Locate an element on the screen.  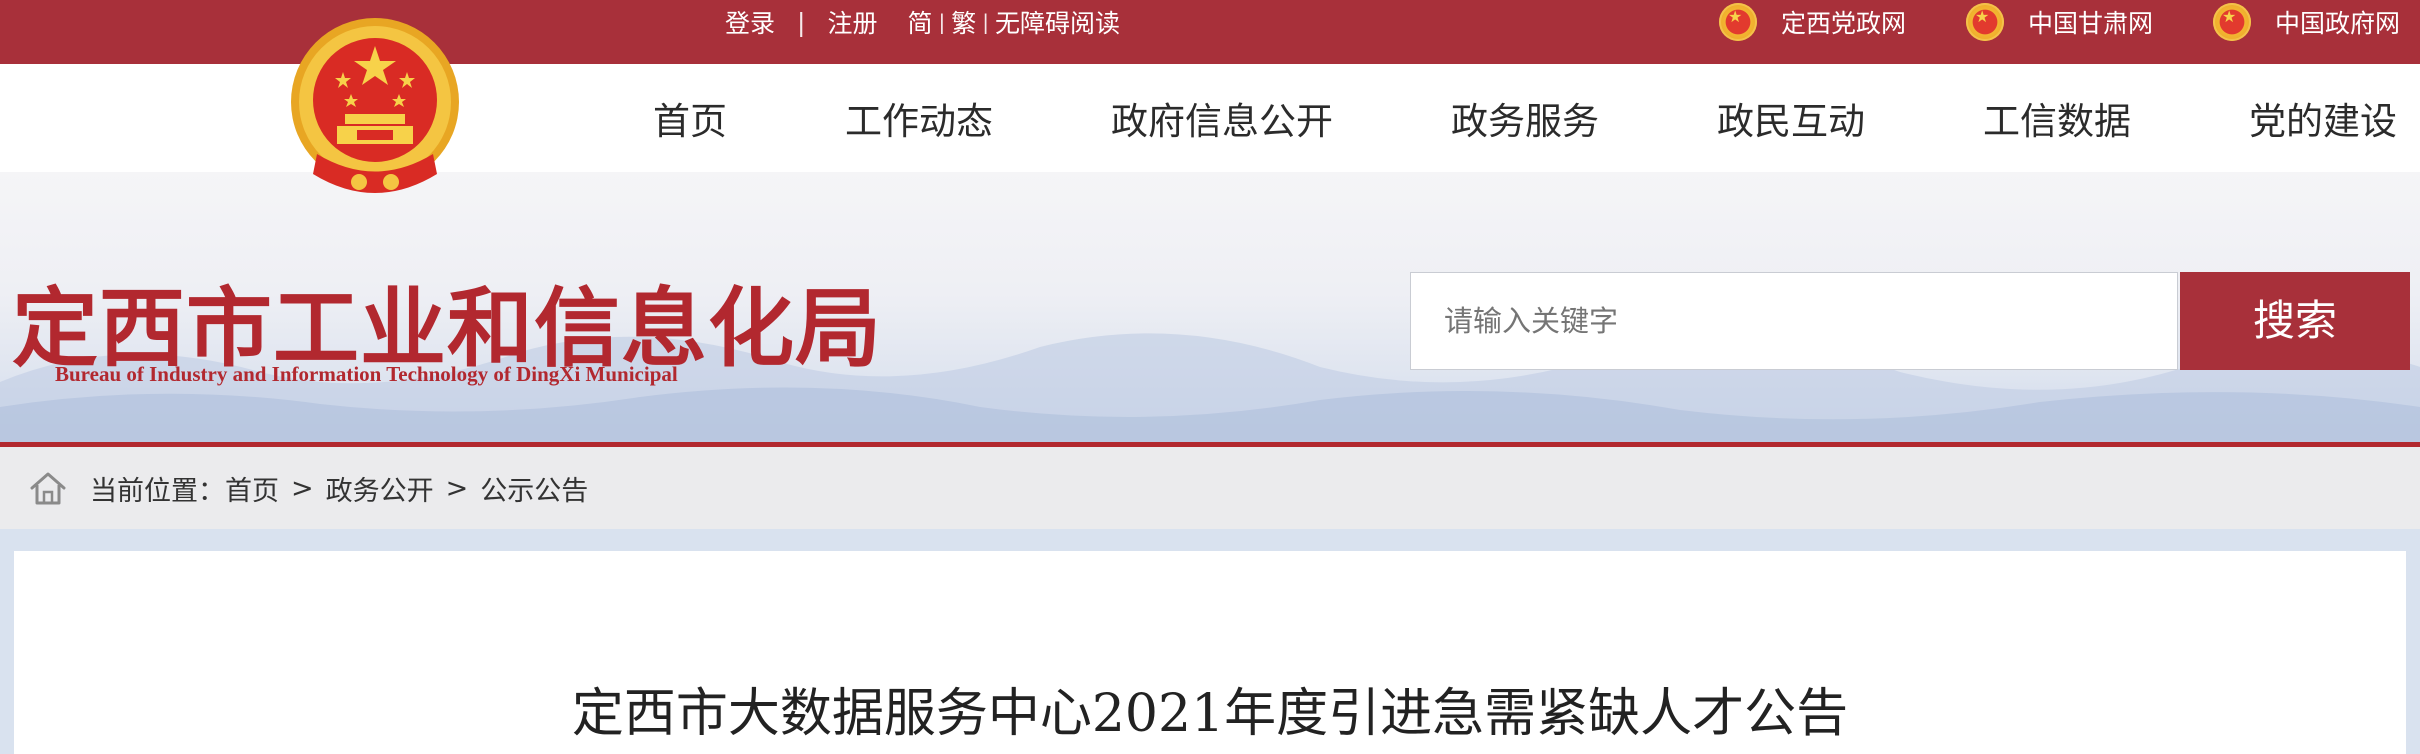
breadcrumb-item-announcements: 公示公告 is located at coordinates (534, 488).